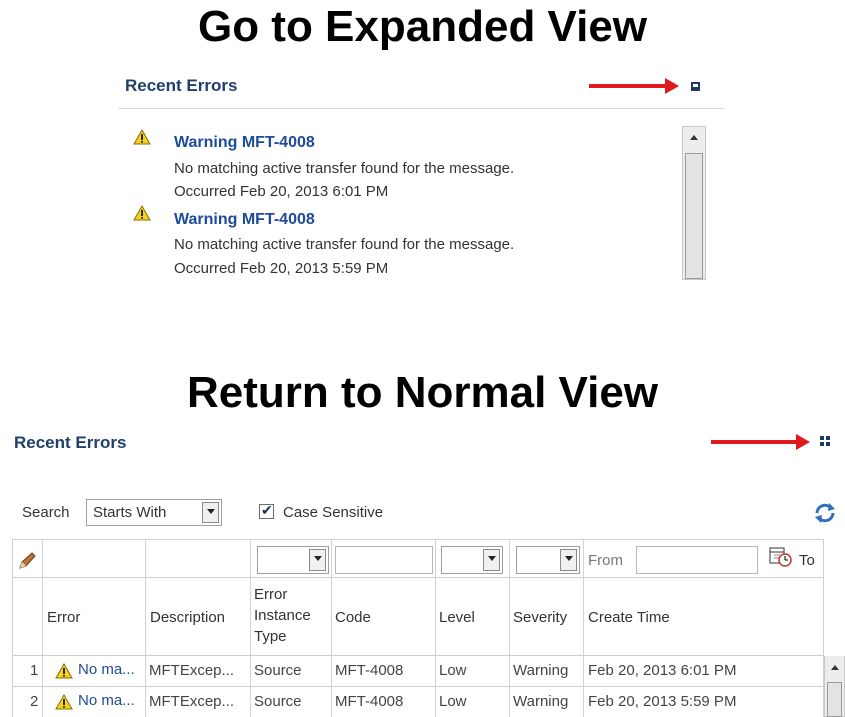 The width and height of the screenshot is (845, 717). I want to click on column-header-level: Level, so click(457, 617).